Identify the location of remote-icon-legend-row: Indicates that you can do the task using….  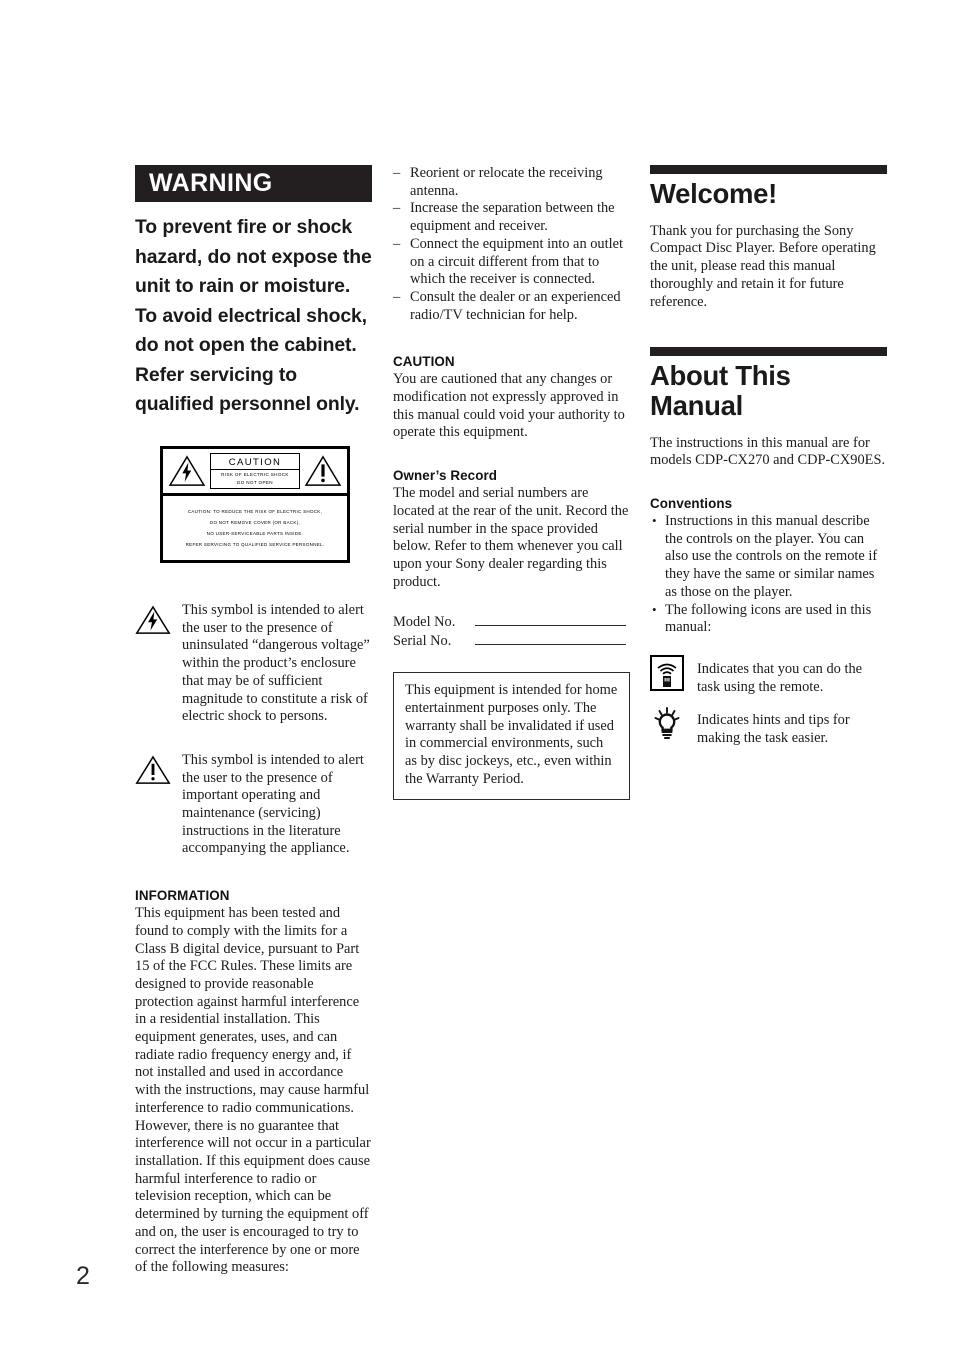
(768, 675).